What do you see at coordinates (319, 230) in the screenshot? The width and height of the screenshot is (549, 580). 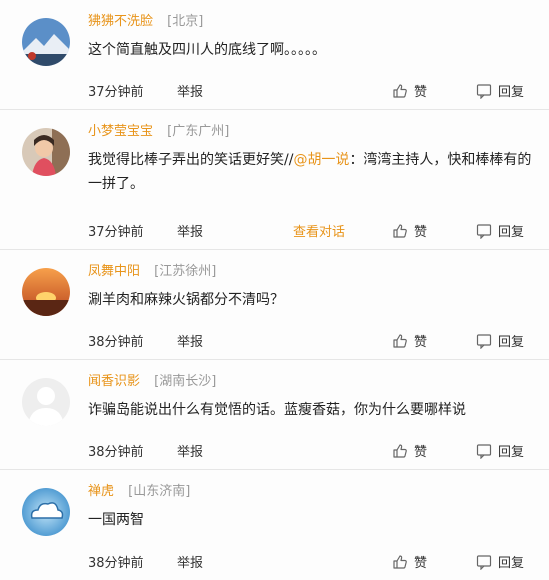 I see `view-conversation-link: 查看对话` at bounding box center [319, 230].